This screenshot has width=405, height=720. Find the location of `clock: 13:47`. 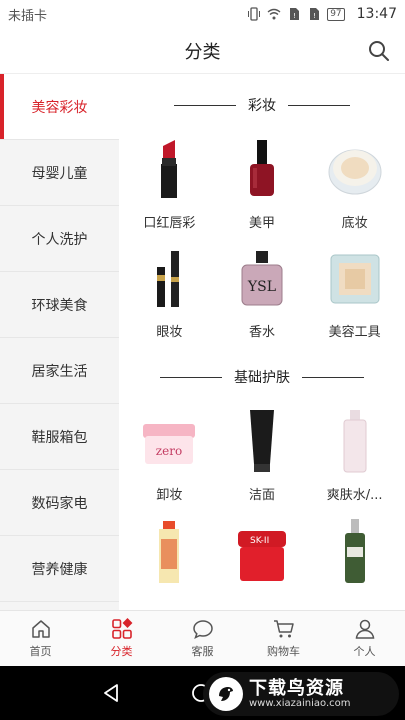

clock: 13:47 is located at coordinates (376, 14).